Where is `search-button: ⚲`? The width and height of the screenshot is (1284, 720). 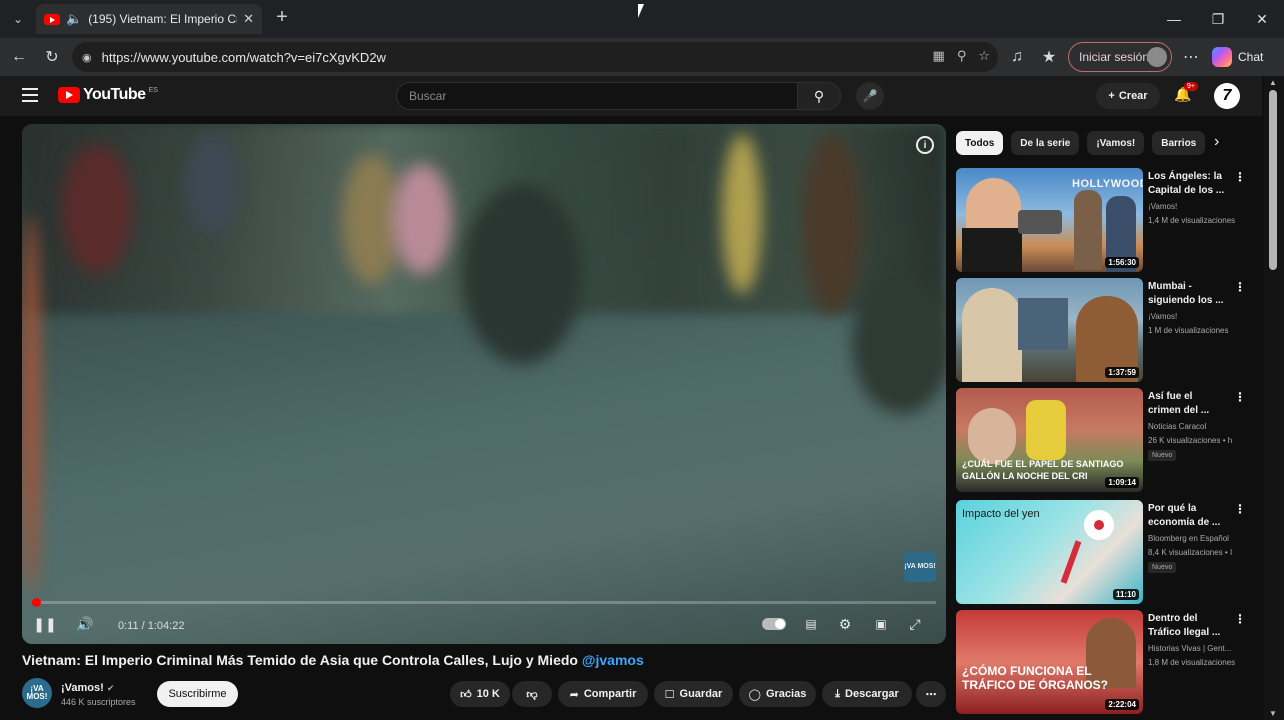
search-button: ⚲ is located at coordinates (819, 96).